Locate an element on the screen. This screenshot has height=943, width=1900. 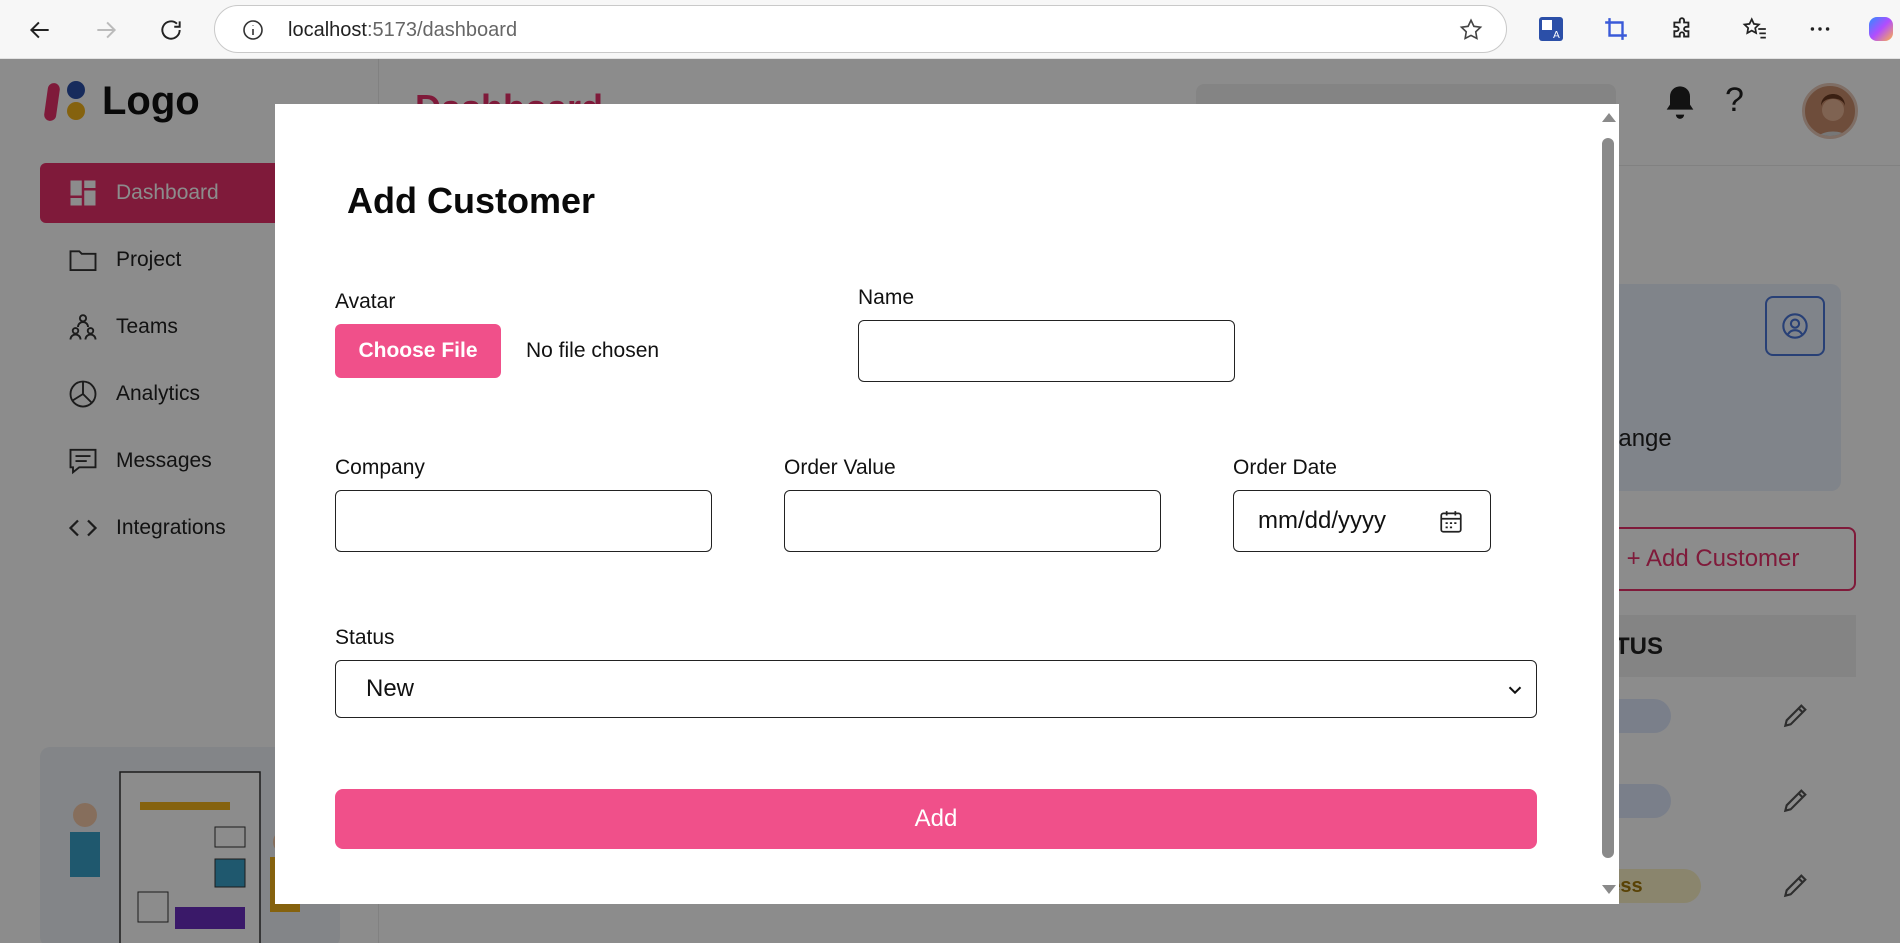
back-arrow-icon is located at coordinates (39, 30).